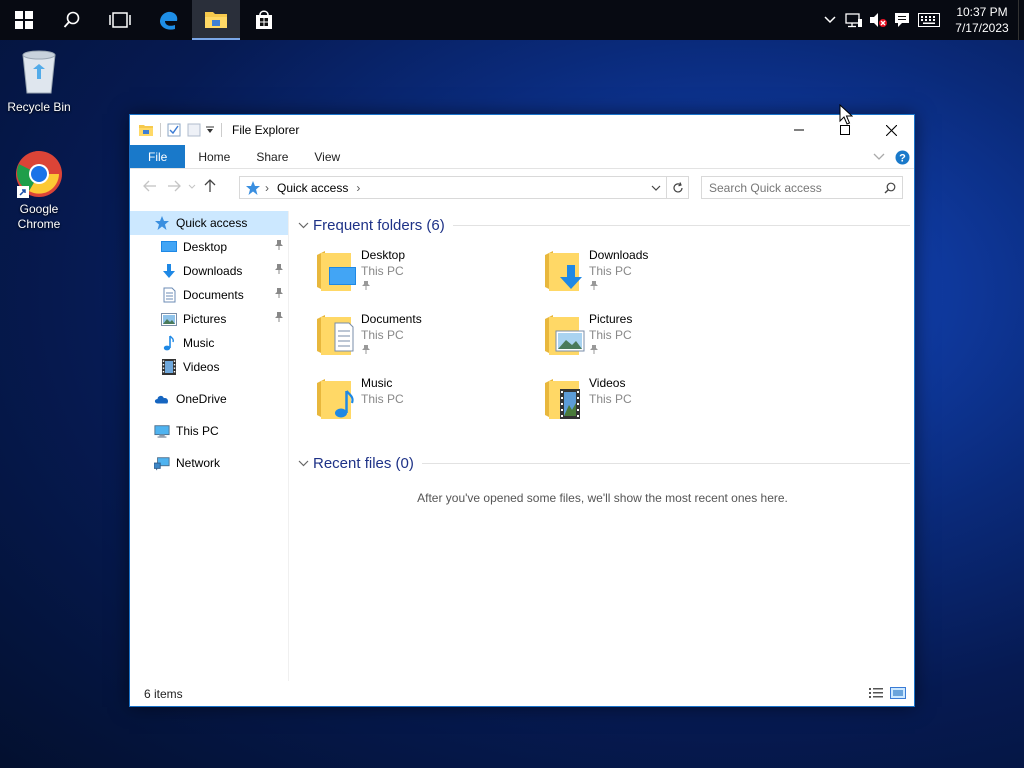  I want to click on action-center-button, so click(902, 20).